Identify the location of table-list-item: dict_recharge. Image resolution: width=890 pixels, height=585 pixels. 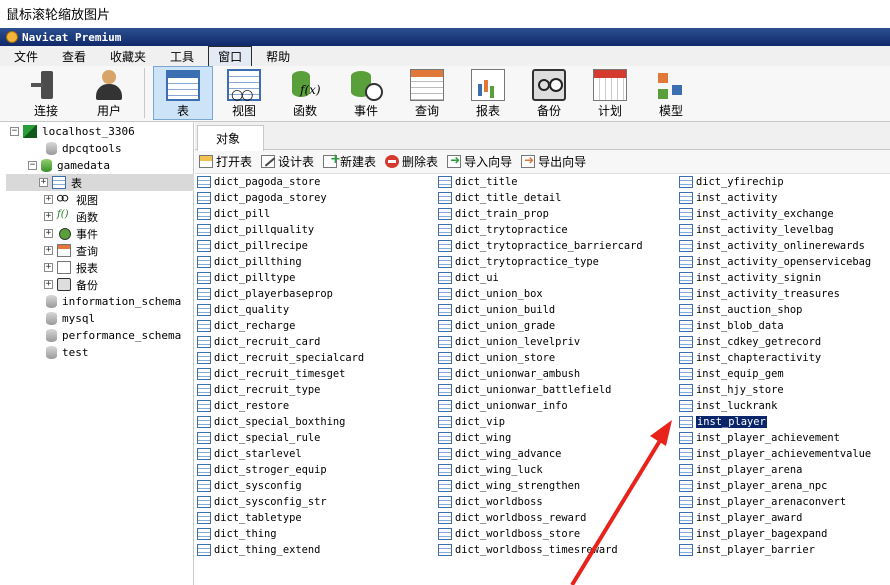
(280, 326).